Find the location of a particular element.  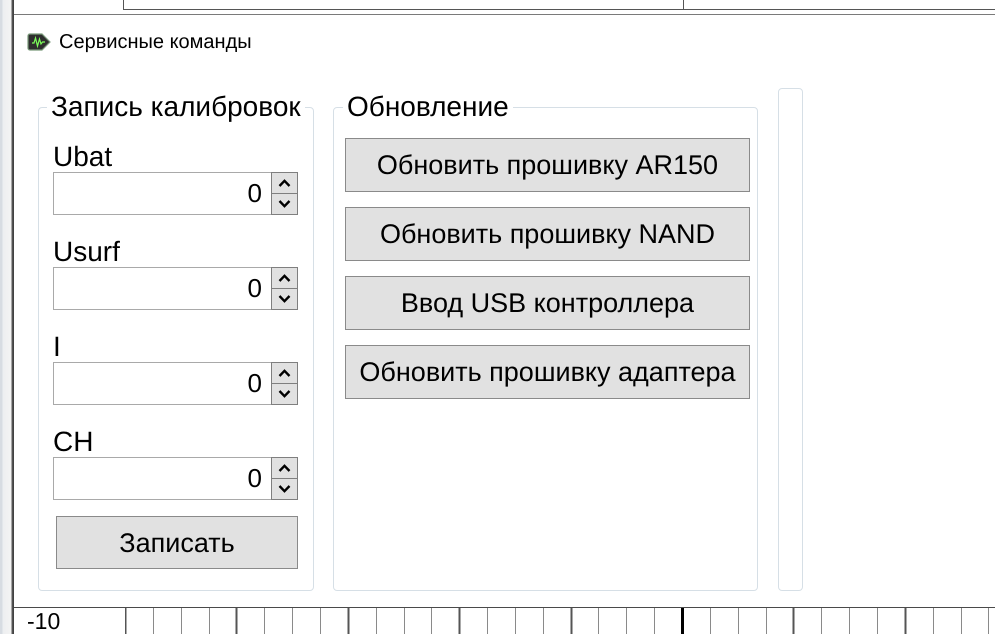

field-label: Ubat is located at coordinates (83, 157).